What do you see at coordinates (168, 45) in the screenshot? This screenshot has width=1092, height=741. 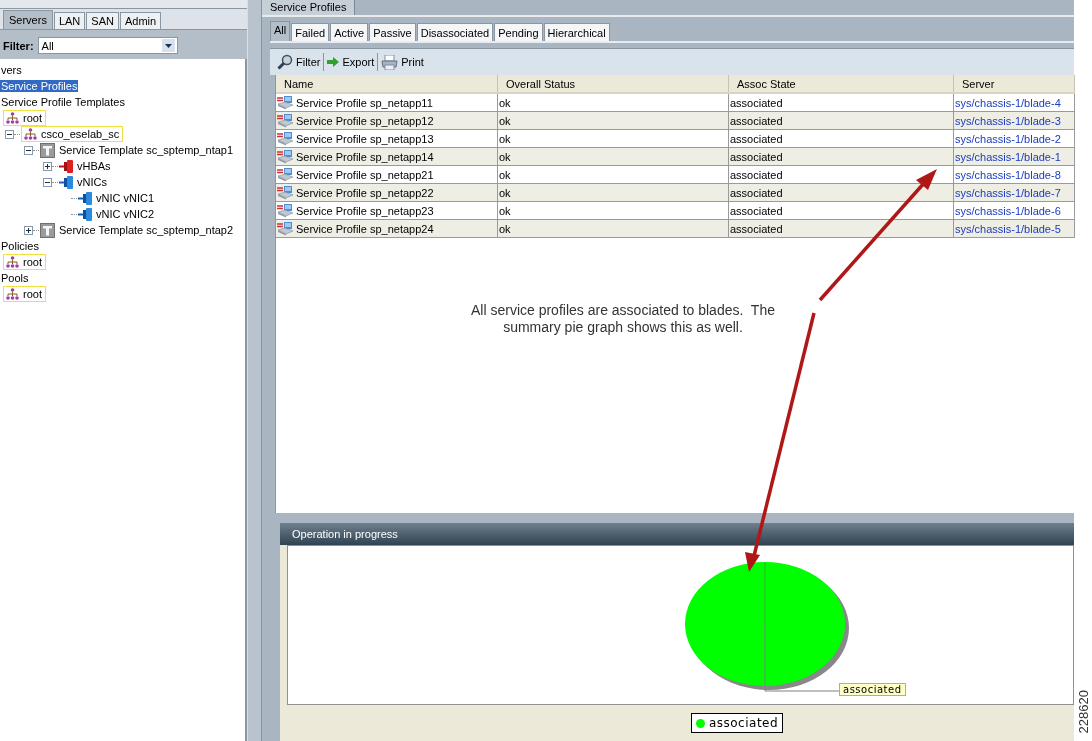 I see `caret-icon` at bounding box center [168, 45].